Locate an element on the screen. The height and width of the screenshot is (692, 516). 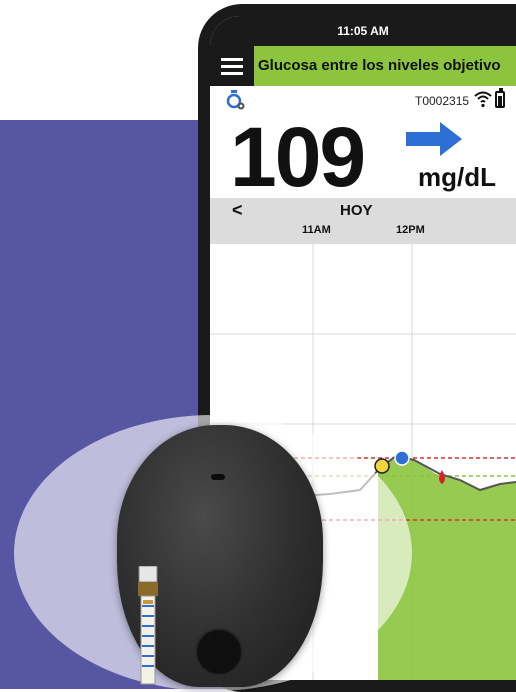
pod-button-hole is located at coordinates (219, 652).